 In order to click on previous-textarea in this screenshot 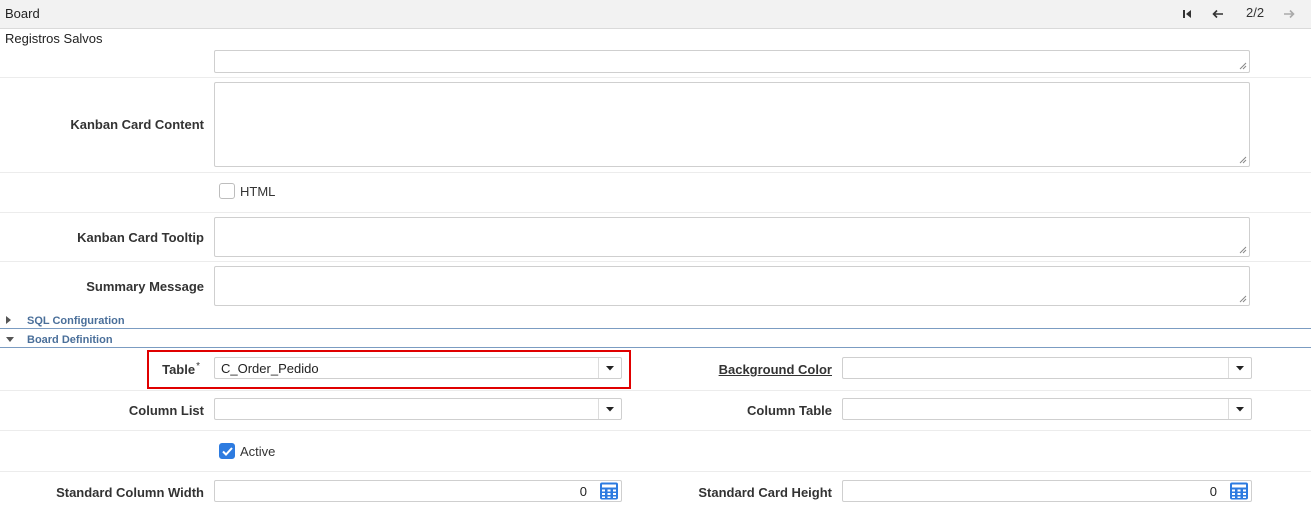, I will do `click(732, 61)`.